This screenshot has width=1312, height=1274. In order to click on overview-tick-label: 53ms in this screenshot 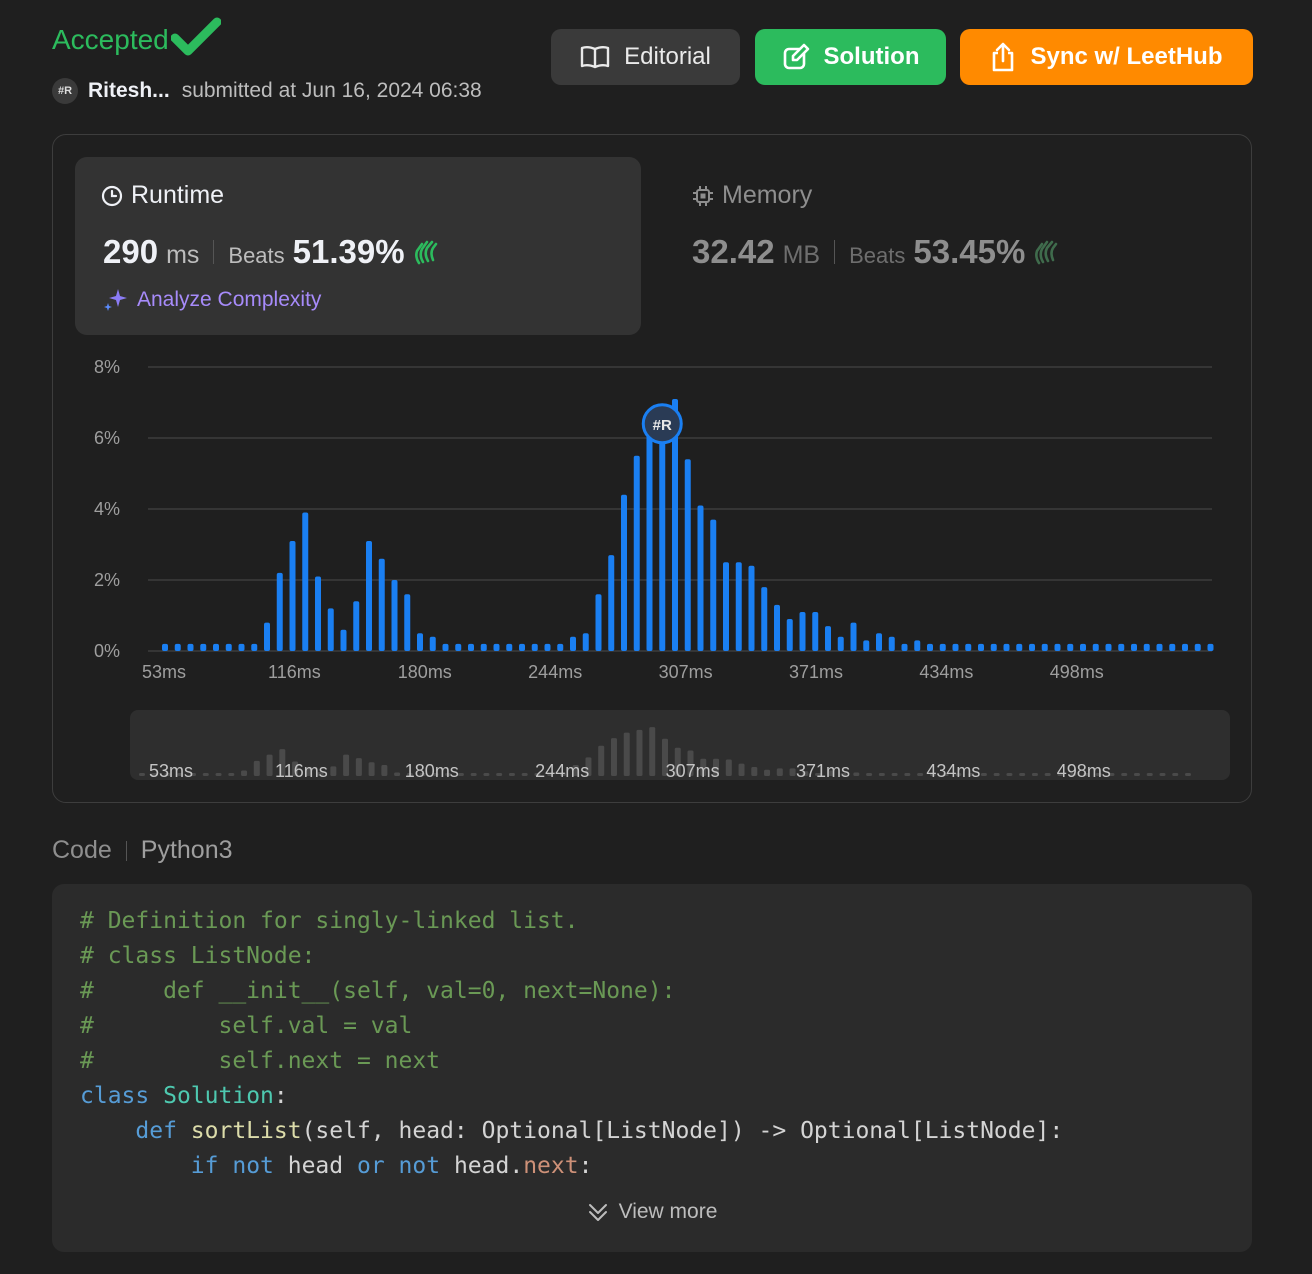, I will do `click(171, 771)`.